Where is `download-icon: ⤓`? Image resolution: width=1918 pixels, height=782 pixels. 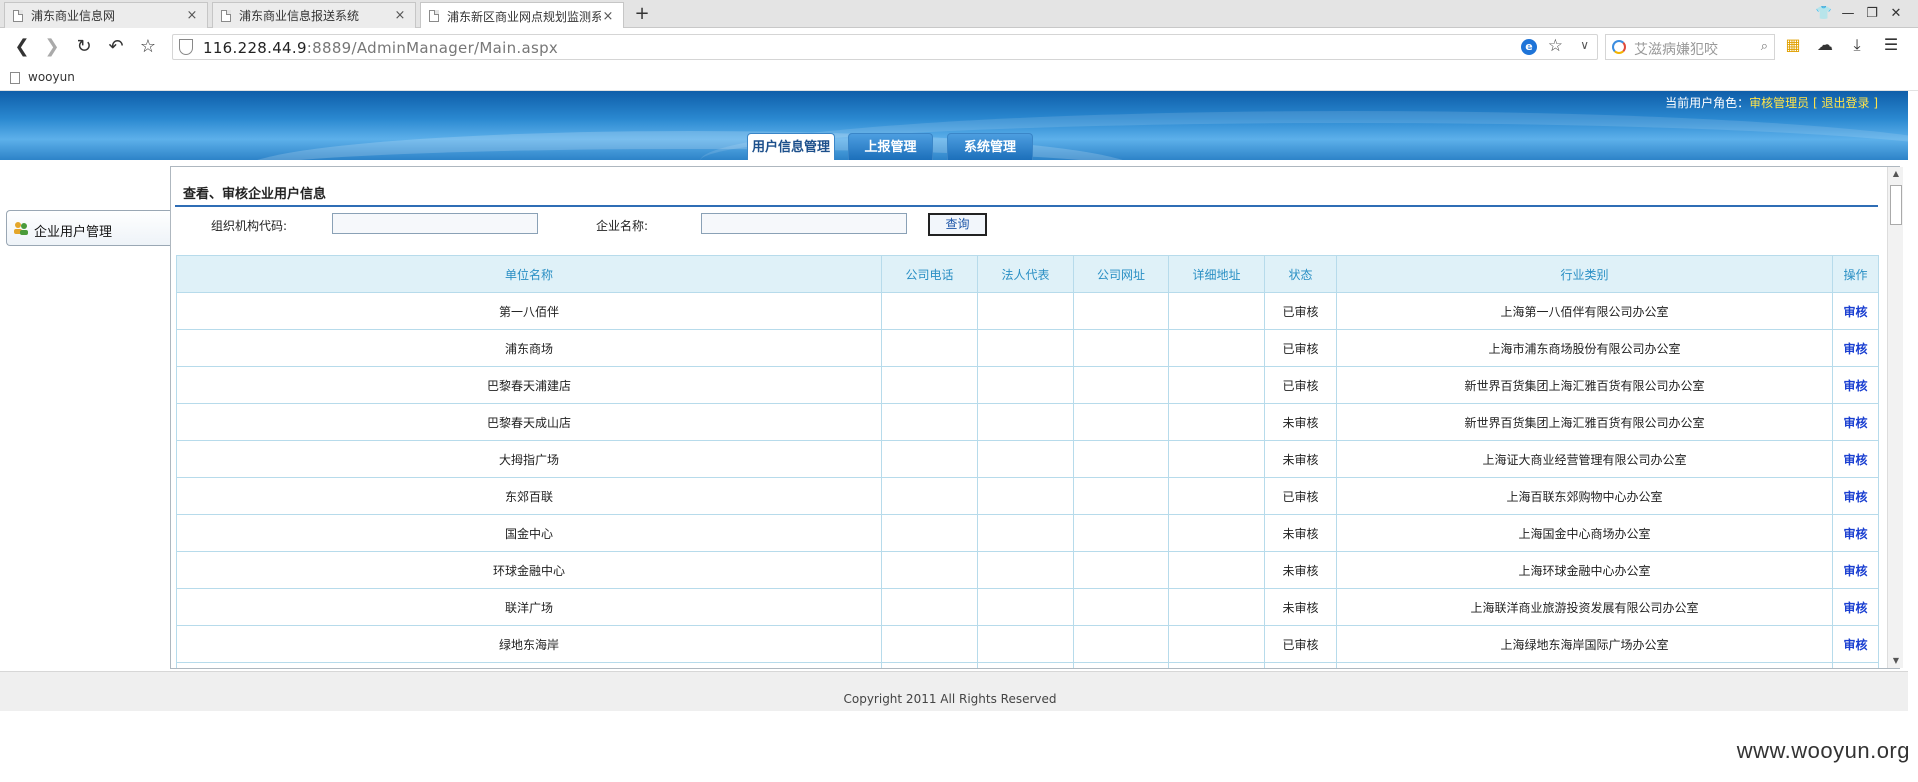
download-icon: ⤓ is located at coordinates (1857, 45).